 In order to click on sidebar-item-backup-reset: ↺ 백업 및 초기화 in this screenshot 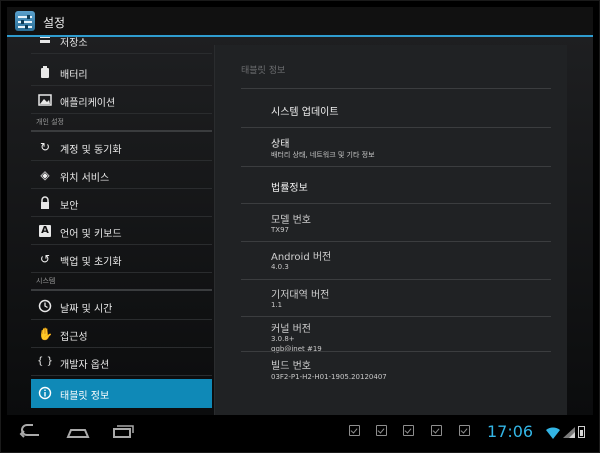, I will do `click(121, 259)`.